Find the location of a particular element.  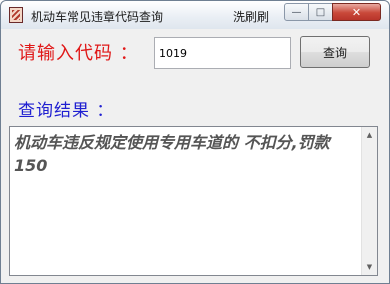

result-label: 查询结果 ： is located at coordinates (66, 111).